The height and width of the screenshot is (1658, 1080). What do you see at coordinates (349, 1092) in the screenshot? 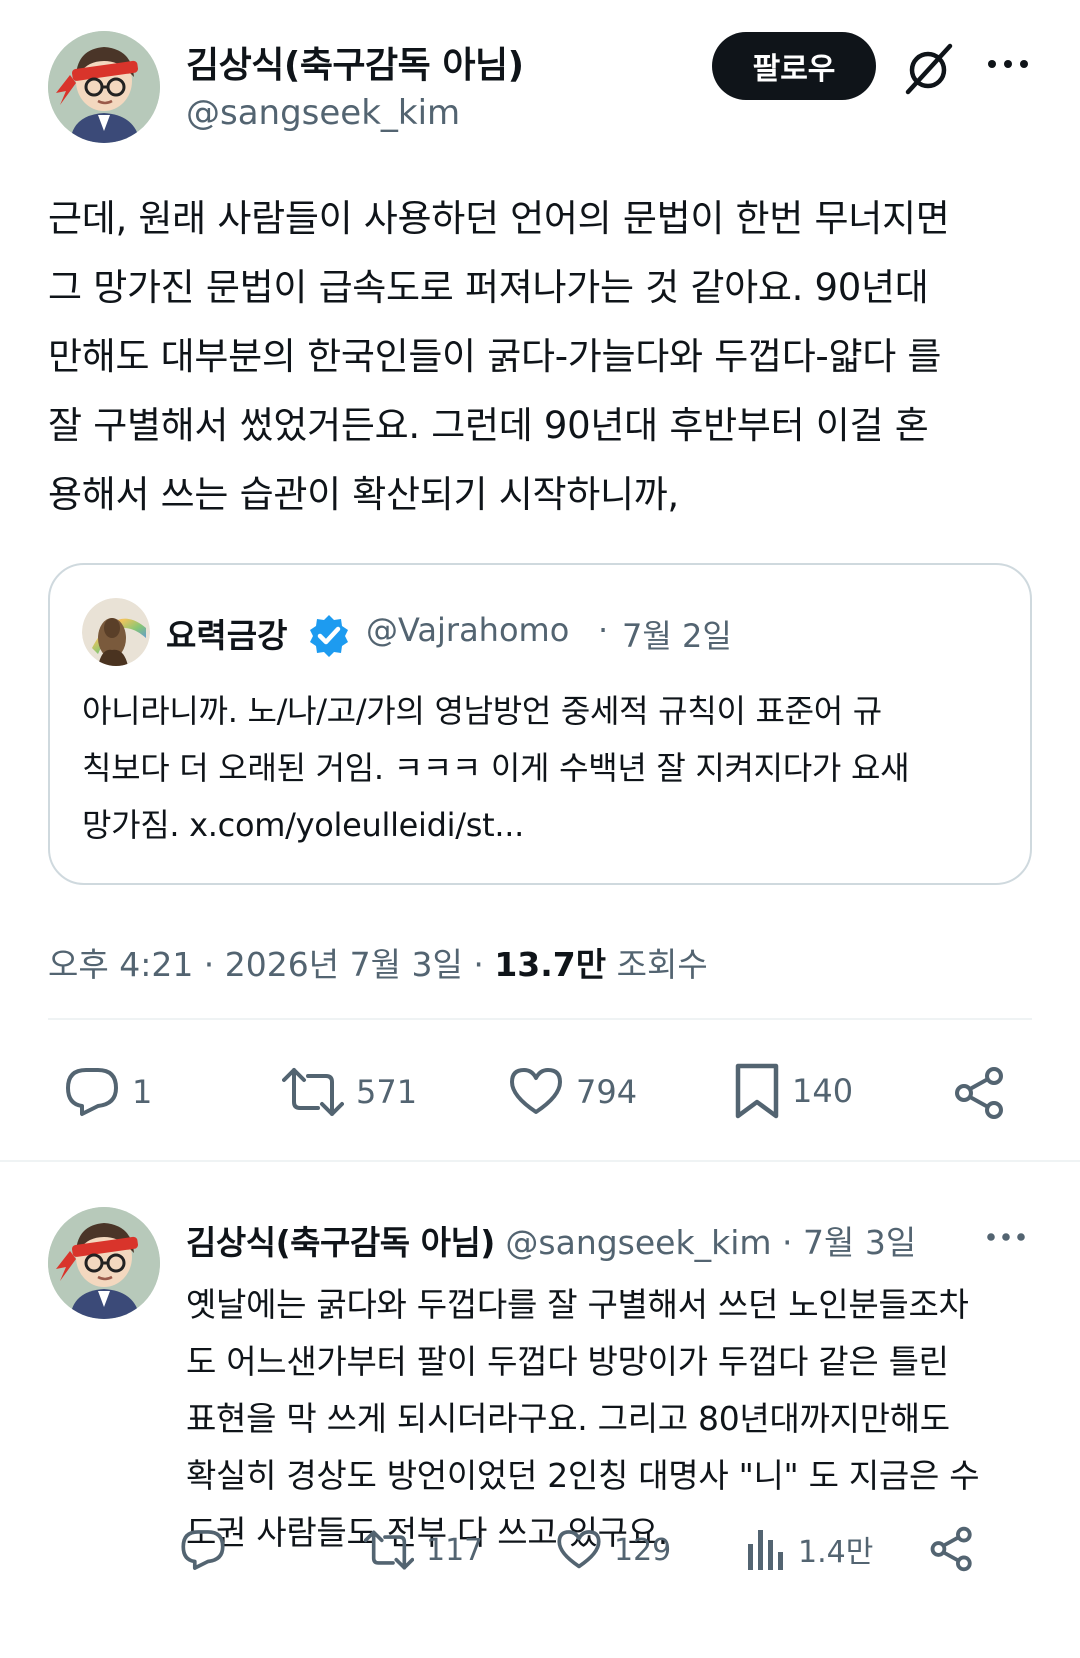
I see `repost-button: 571` at bounding box center [349, 1092].